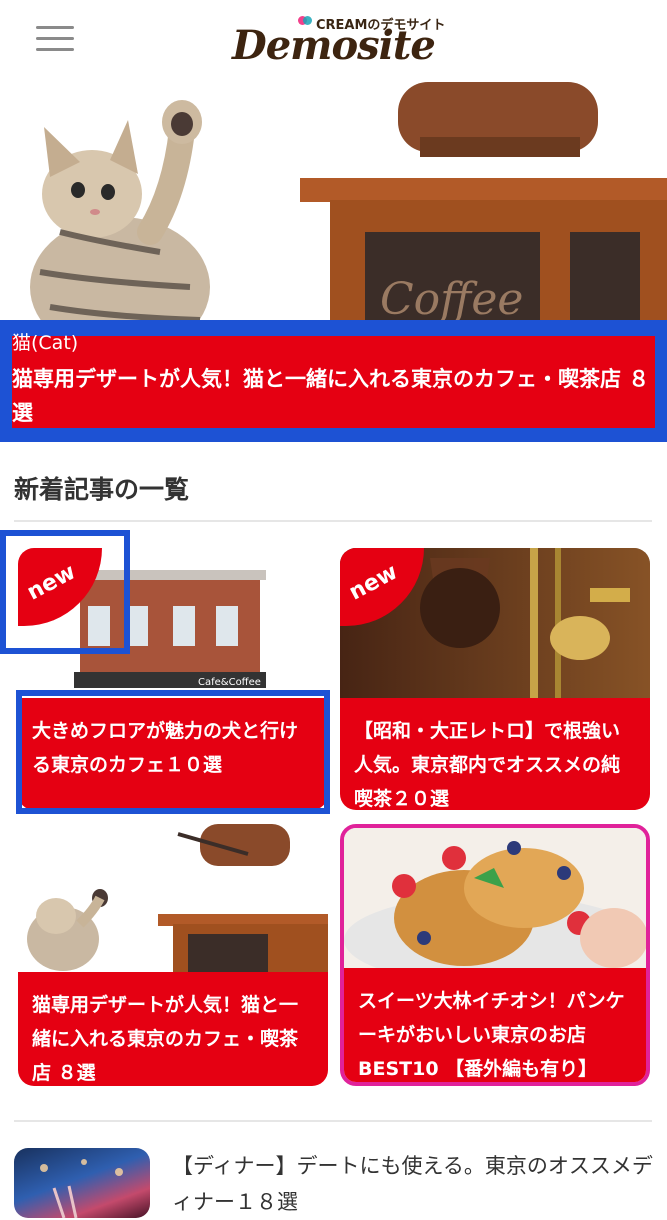 This screenshot has height=1220, width=667. I want to click on hero-title: 猫専用デザートが人気！猫と一緒に入れる東京のカフェ・喫茶店 ８選, so click(332, 396).